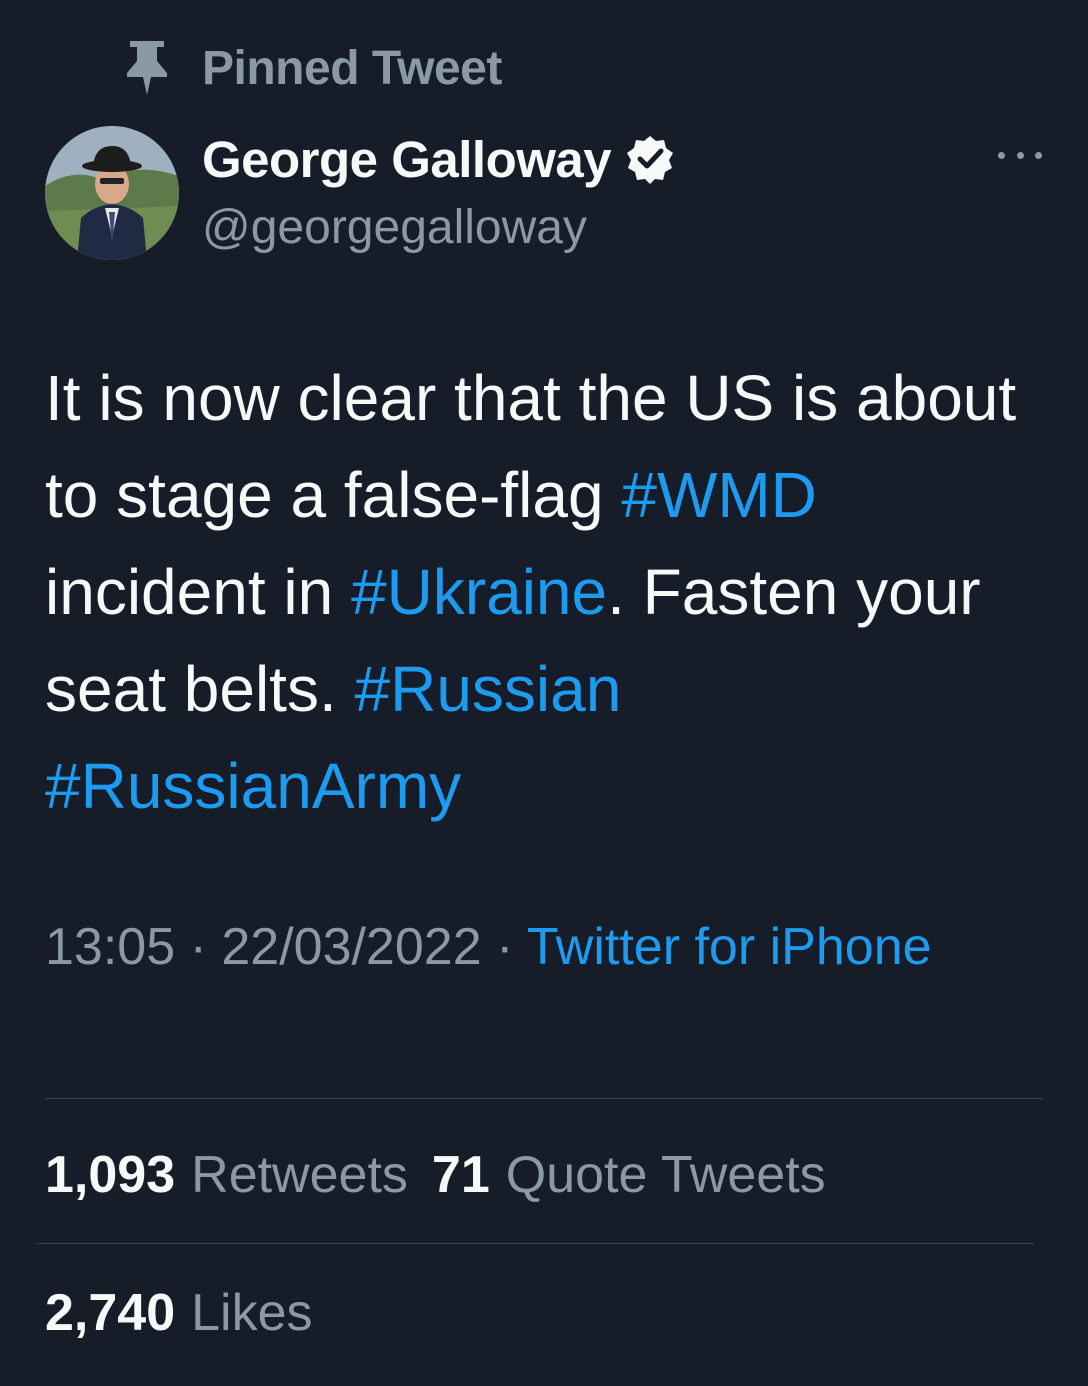 Image resolution: width=1088 pixels, height=1386 pixels. Describe the element at coordinates (299, 1175) in the screenshot. I see `retweets-label: Retweets` at that location.